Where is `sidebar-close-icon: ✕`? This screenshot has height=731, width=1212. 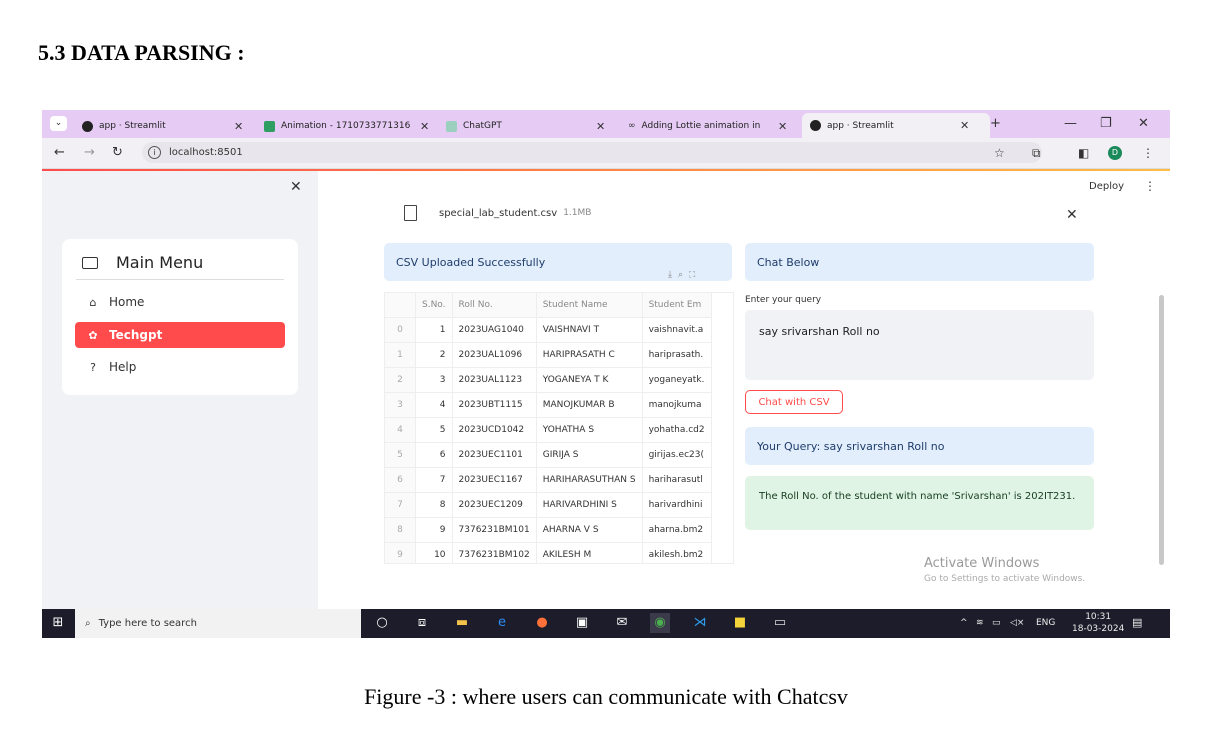 sidebar-close-icon: ✕ is located at coordinates (296, 187).